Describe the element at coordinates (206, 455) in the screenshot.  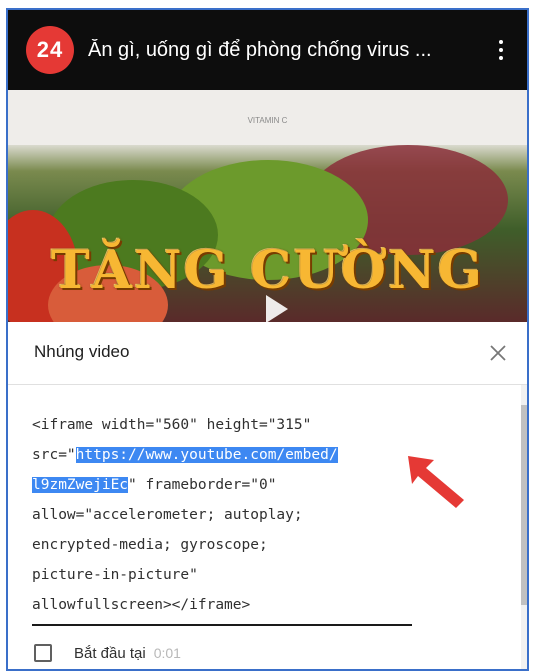
I see `code-url-selected-1: https://www.youtube.com/embed/` at that location.